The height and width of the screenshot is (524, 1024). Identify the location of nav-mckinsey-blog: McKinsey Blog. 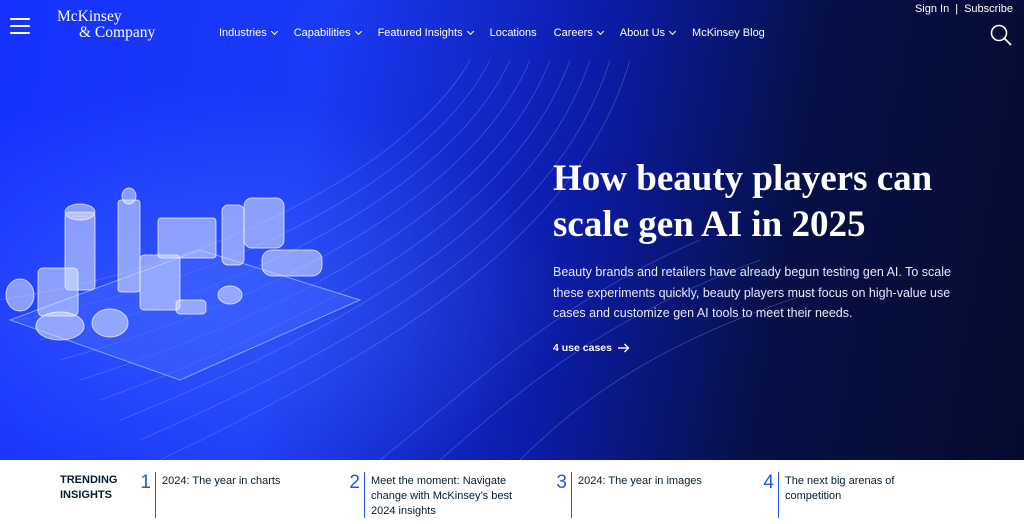
(728, 33).